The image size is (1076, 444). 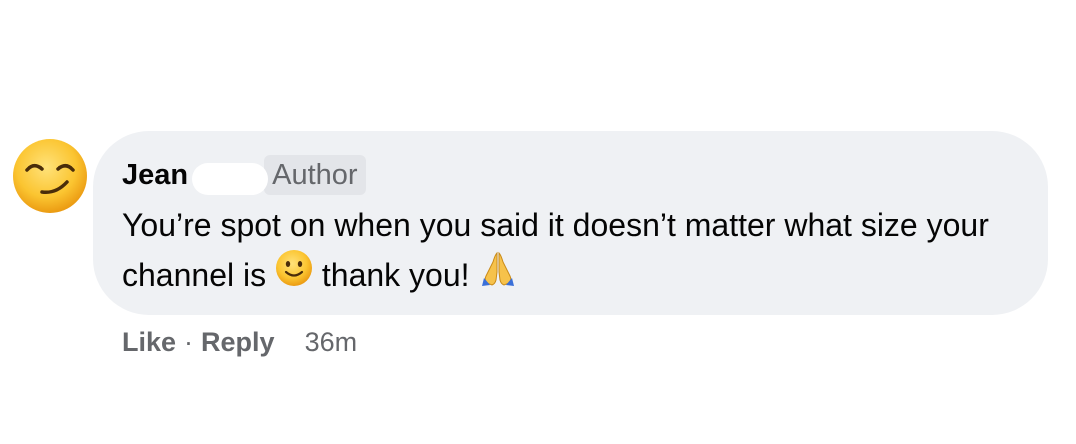 I want to click on avatar, so click(x=50, y=176).